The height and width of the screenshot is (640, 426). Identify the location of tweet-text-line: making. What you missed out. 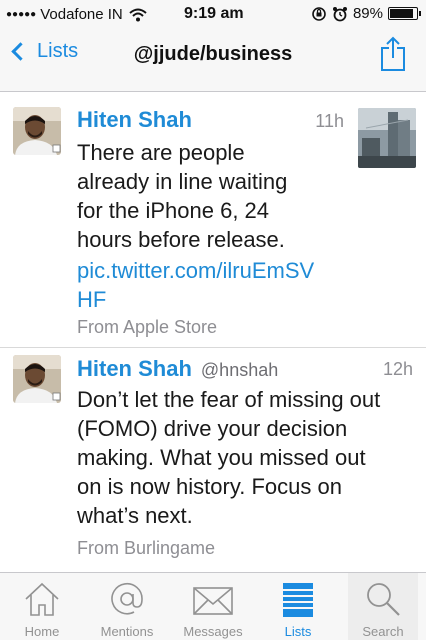
(221, 457).